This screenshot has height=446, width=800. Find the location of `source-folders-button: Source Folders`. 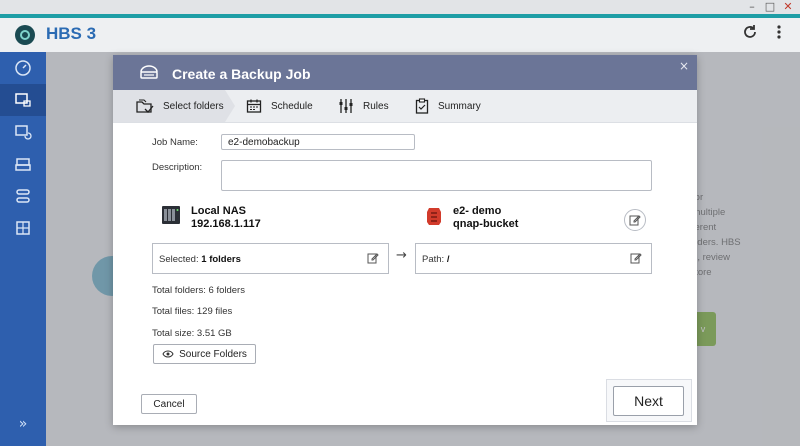

source-folders-button: Source Folders is located at coordinates (204, 354).